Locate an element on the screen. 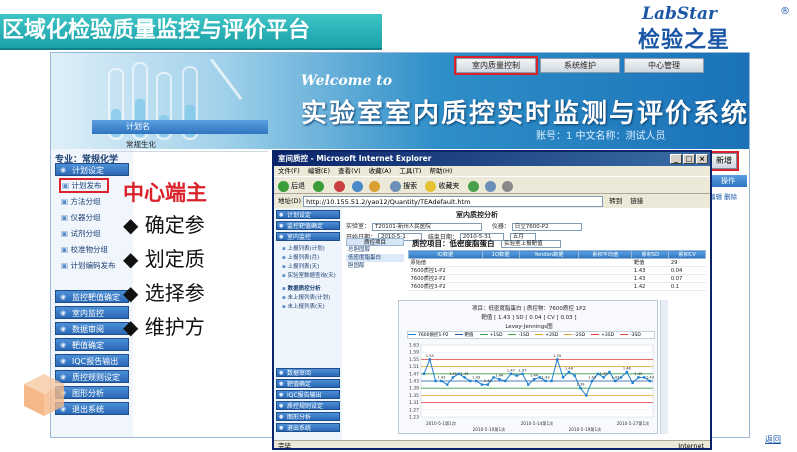 The image size is (797, 452). table-cell: 0.1 is located at coordinates (687, 286).